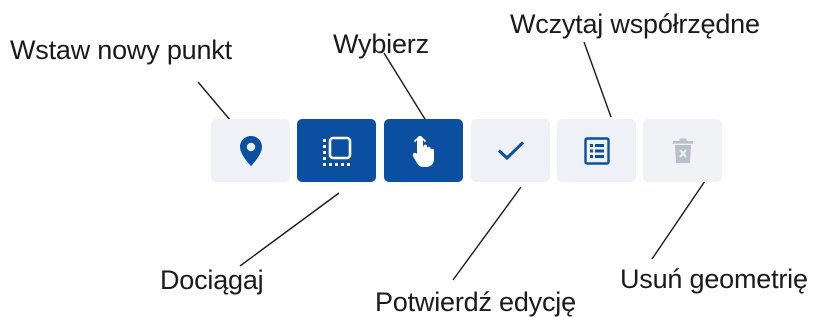  Describe the element at coordinates (406, 88) in the screenshot. I see `callout-line-select` at that location.